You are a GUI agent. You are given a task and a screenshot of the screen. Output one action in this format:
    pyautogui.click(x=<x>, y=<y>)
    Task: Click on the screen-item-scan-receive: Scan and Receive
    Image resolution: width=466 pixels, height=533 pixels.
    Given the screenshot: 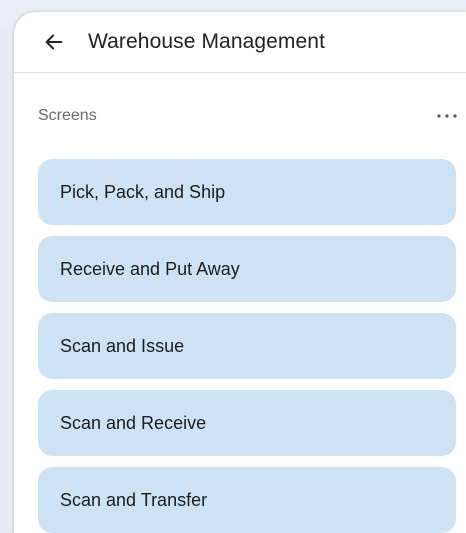 What is the action you would take?
    pyautogui.click(x=247, y=423)
    